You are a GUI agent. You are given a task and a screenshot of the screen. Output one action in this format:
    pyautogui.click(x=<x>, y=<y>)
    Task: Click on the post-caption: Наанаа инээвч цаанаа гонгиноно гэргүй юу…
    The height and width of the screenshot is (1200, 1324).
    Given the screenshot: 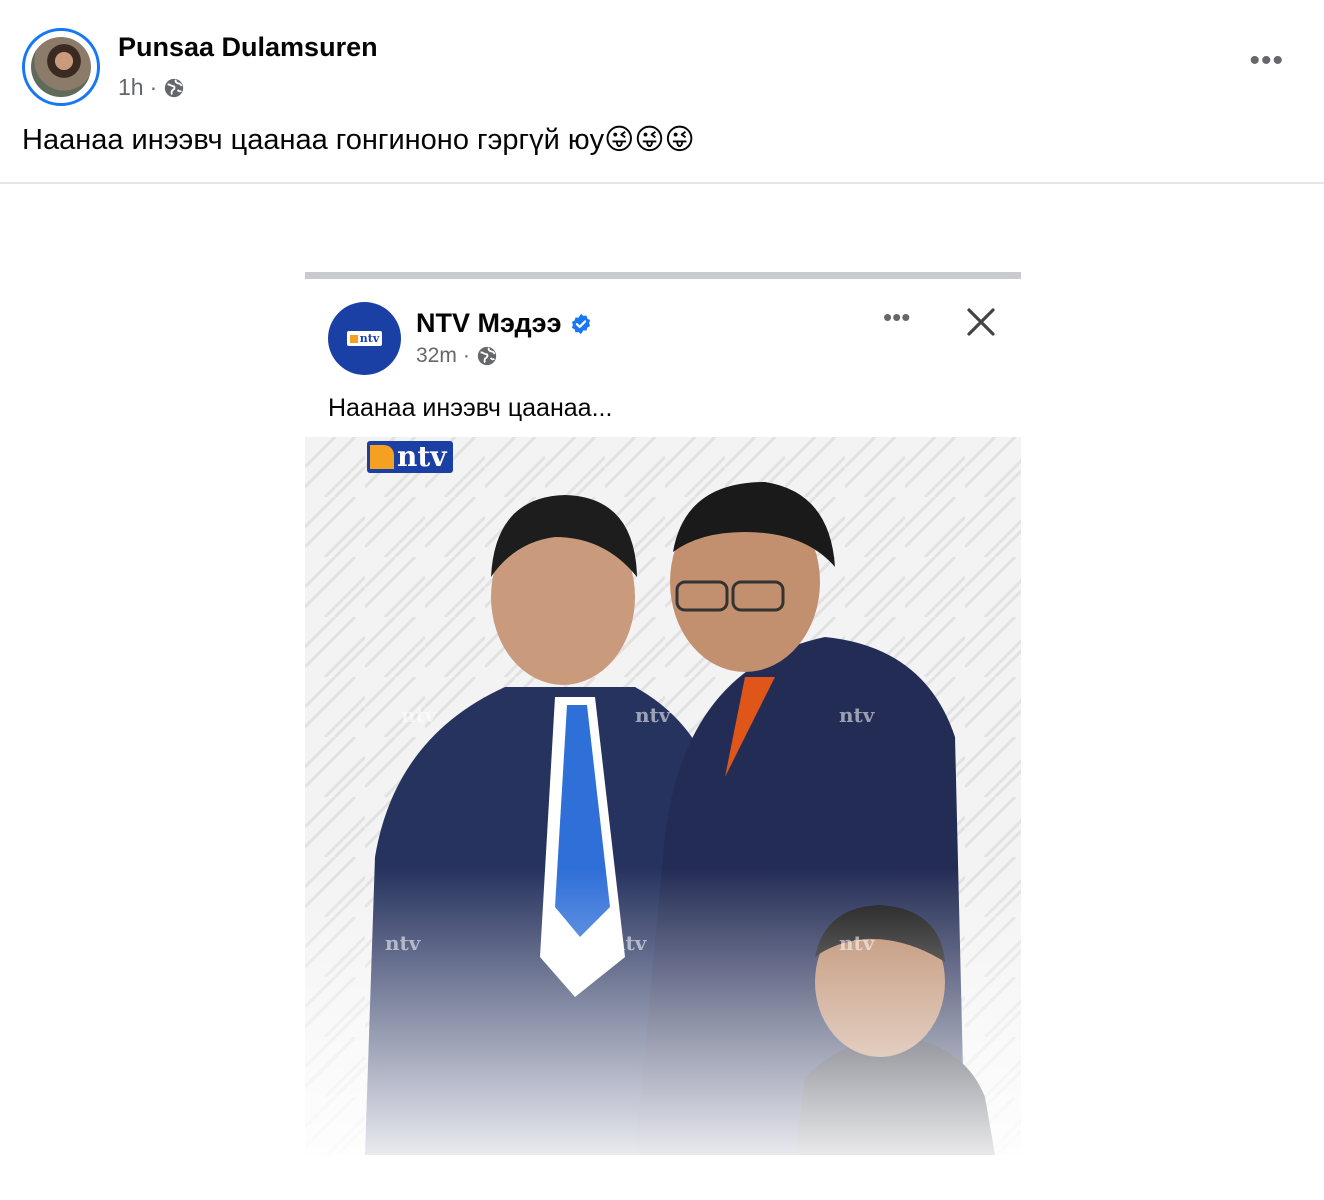 What is the action you would take?
    pyautogui.click(x=358, y=140)
    